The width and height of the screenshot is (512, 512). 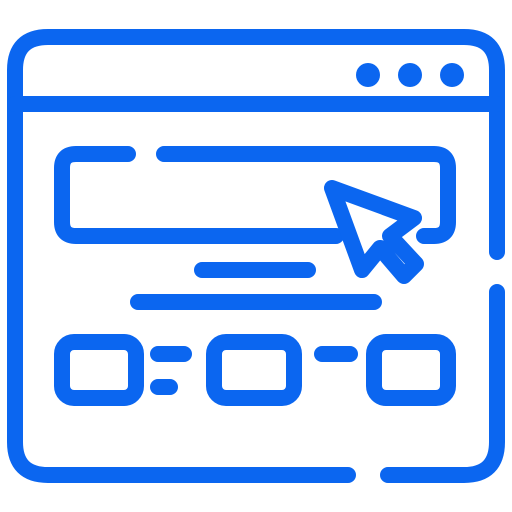 I want to click on box-middle, so click(x=254, y=370).